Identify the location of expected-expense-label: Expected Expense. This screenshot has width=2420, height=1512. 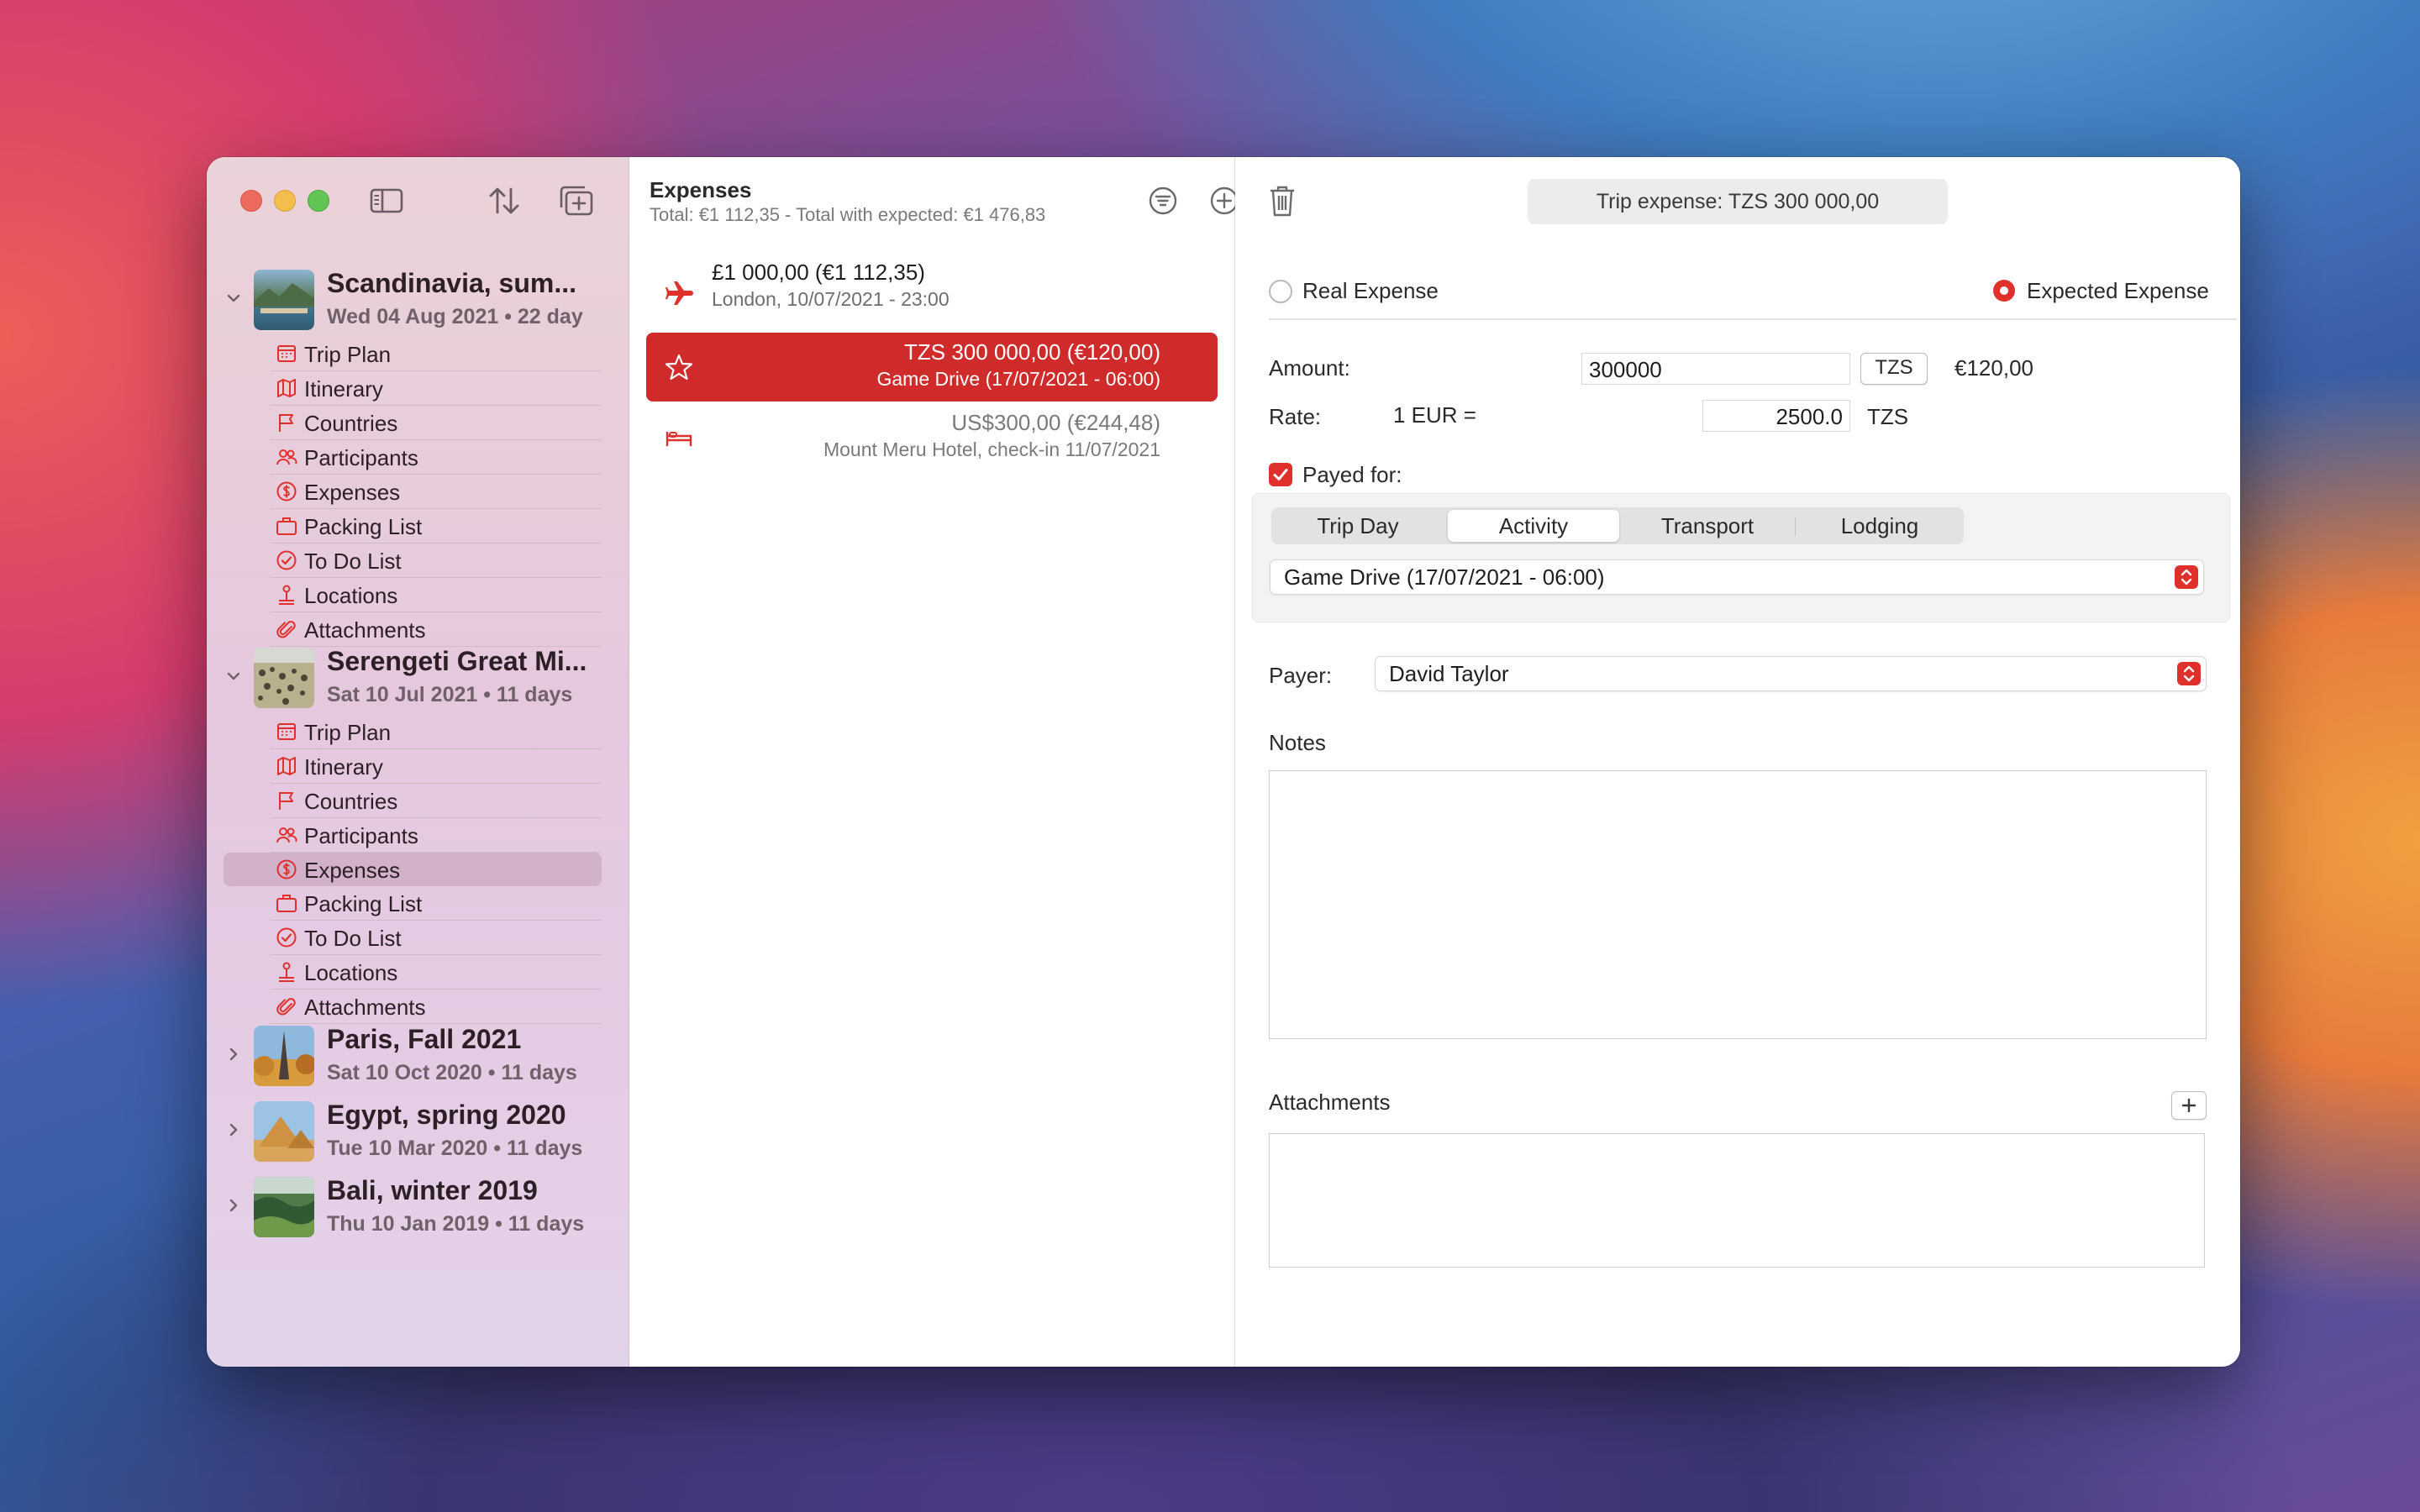
(2118, 291).